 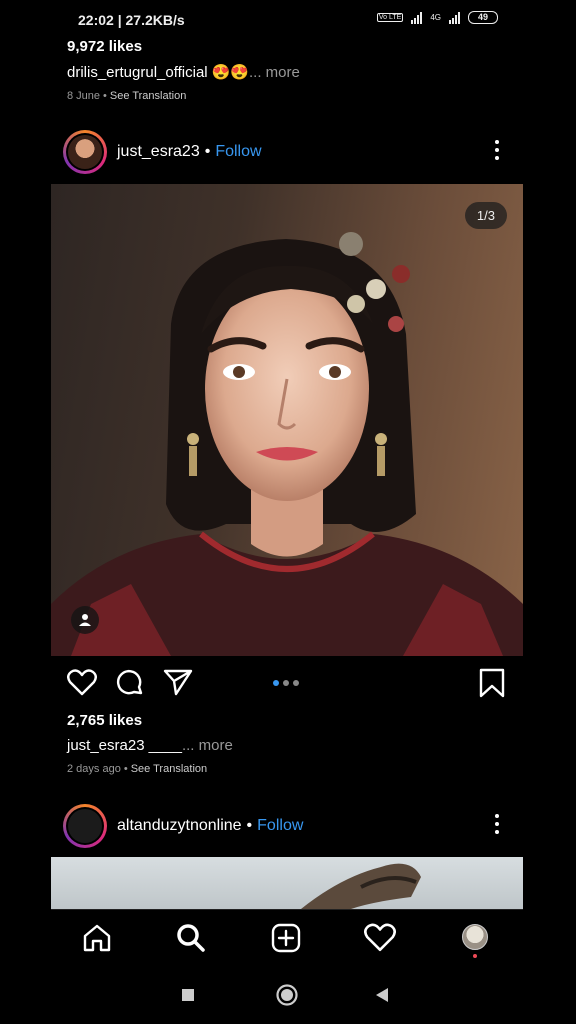 I want to click on more-options-icon, so click(x=497, y=150).